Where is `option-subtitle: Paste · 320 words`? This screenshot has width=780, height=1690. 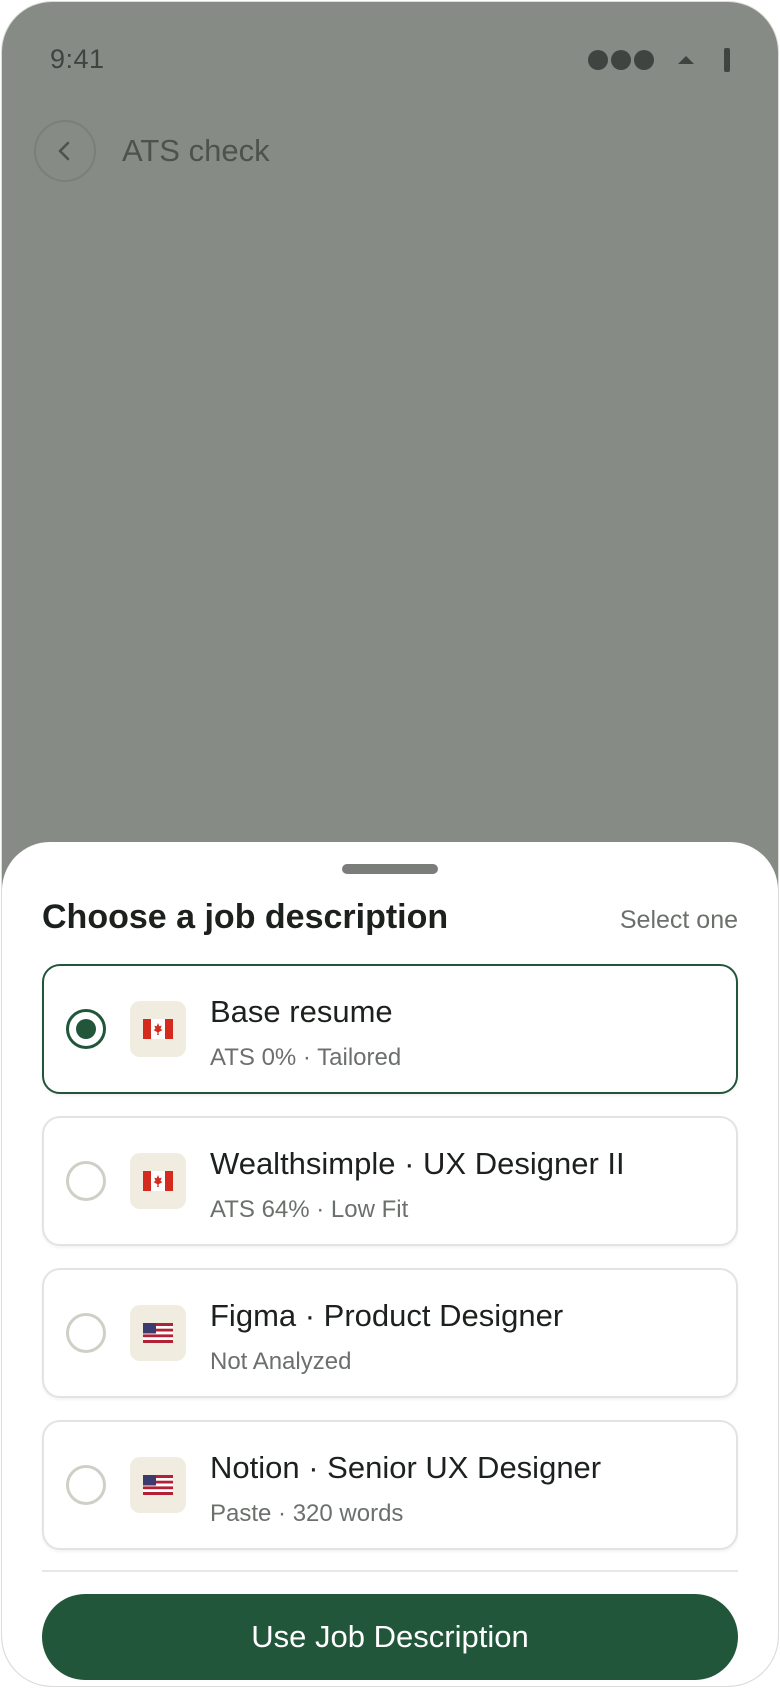 option-subtitle: Paste · 320 words is located at coordinates (307, 1513).